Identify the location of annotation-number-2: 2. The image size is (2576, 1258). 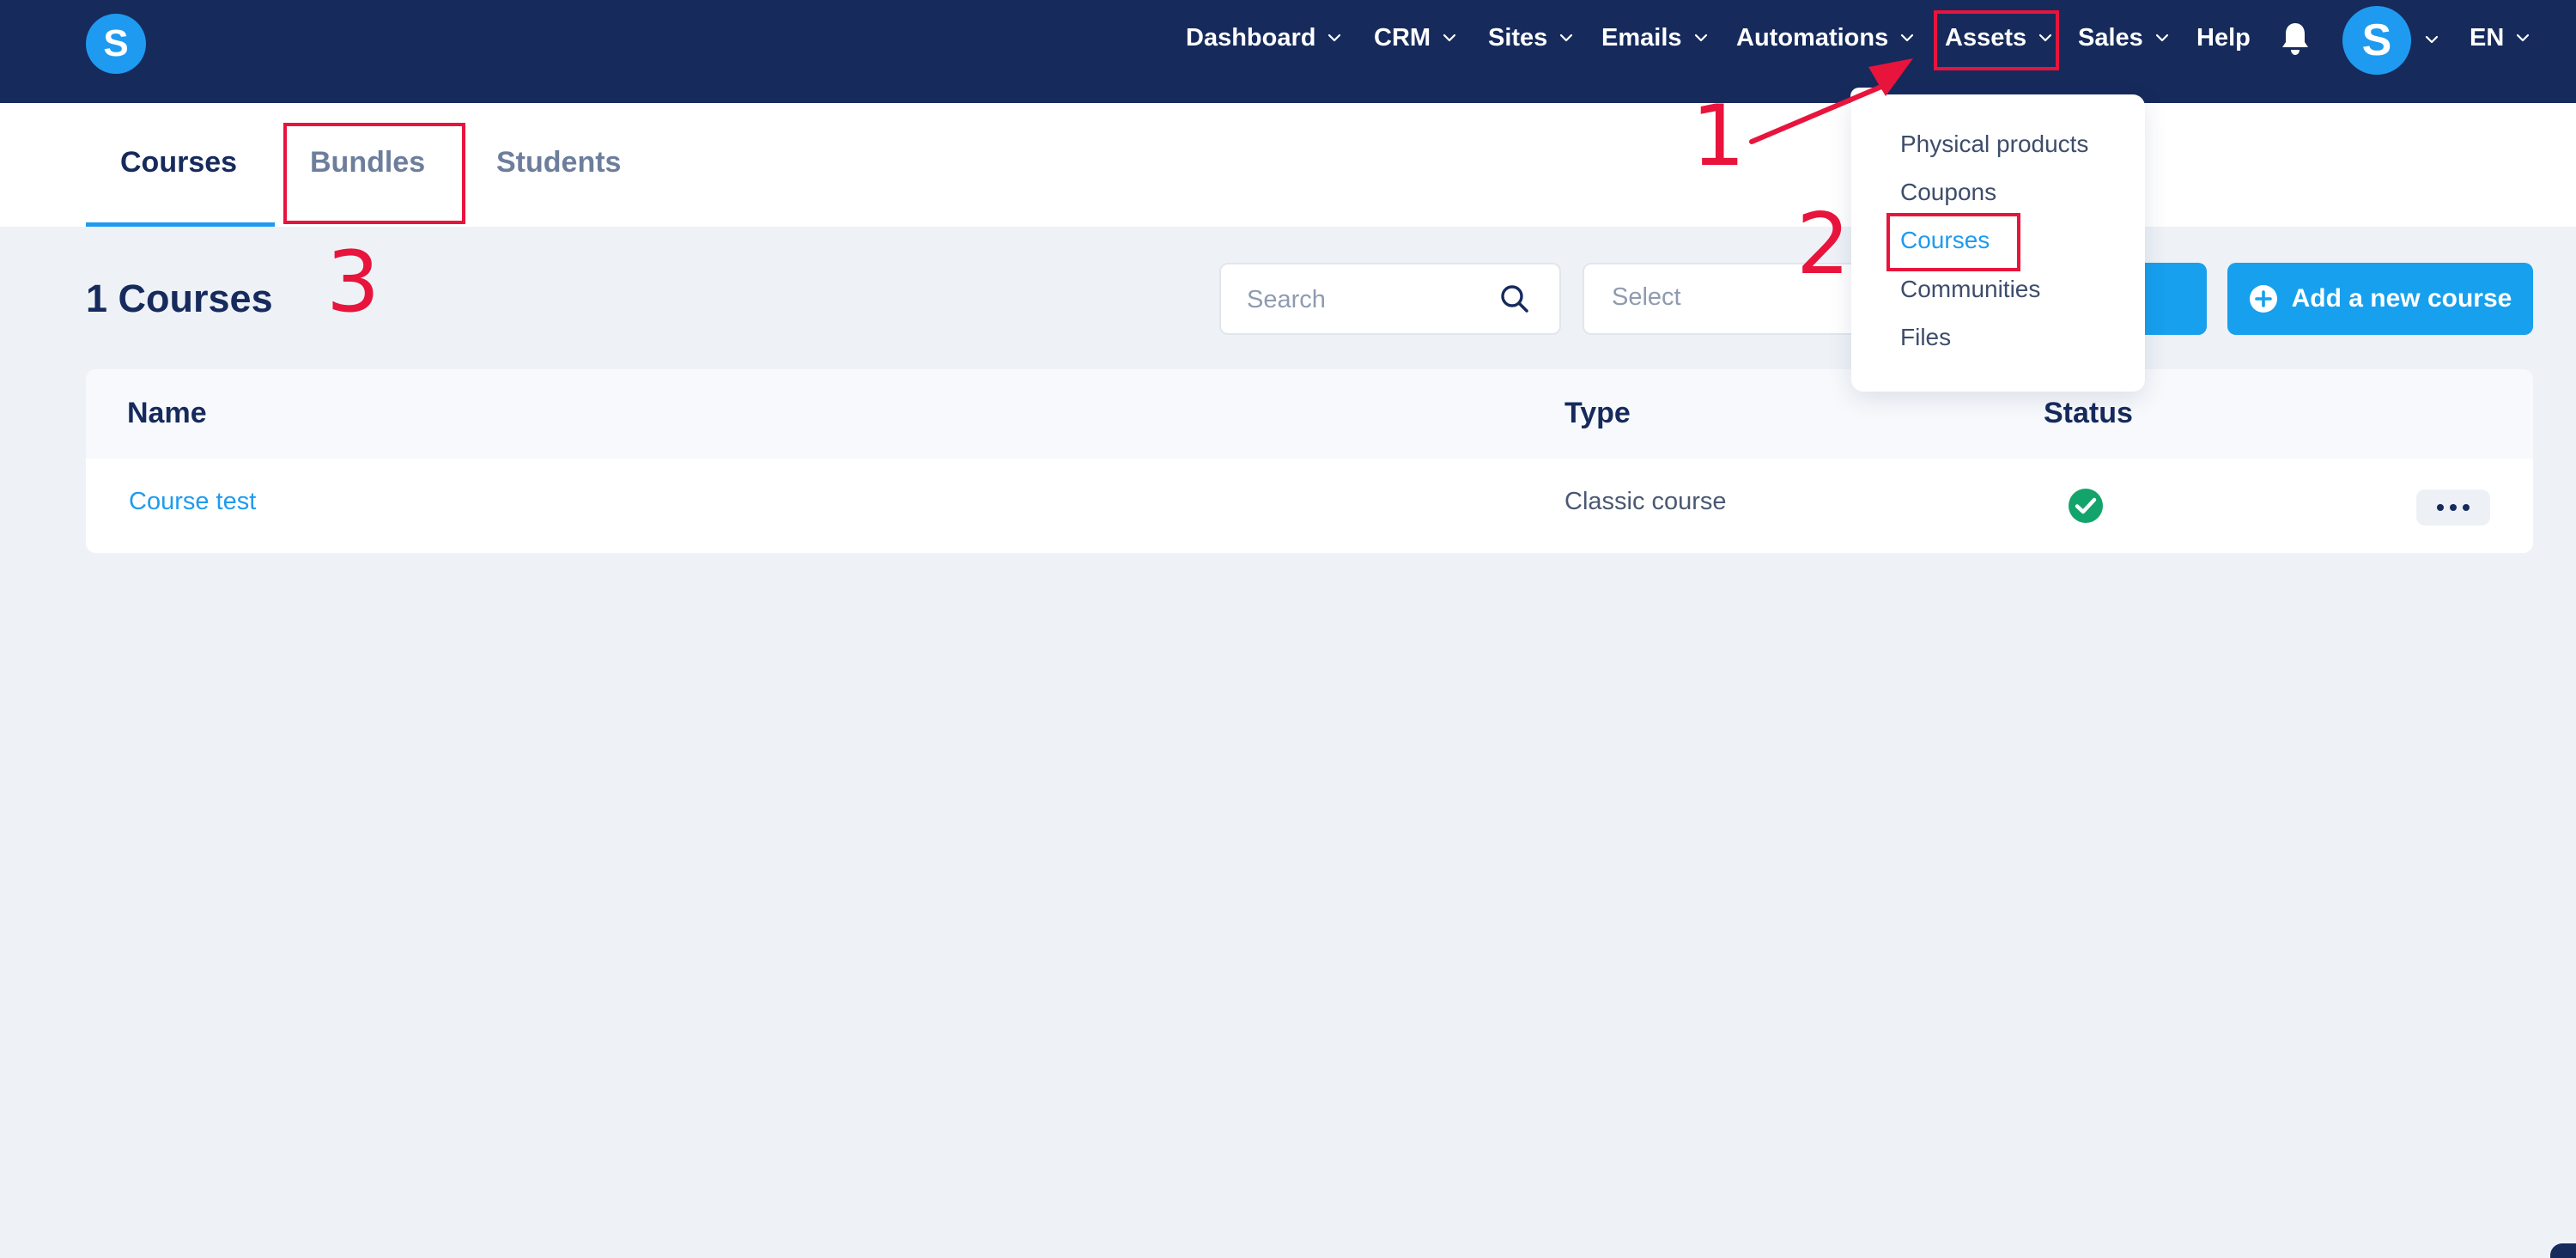
(1823, 245).